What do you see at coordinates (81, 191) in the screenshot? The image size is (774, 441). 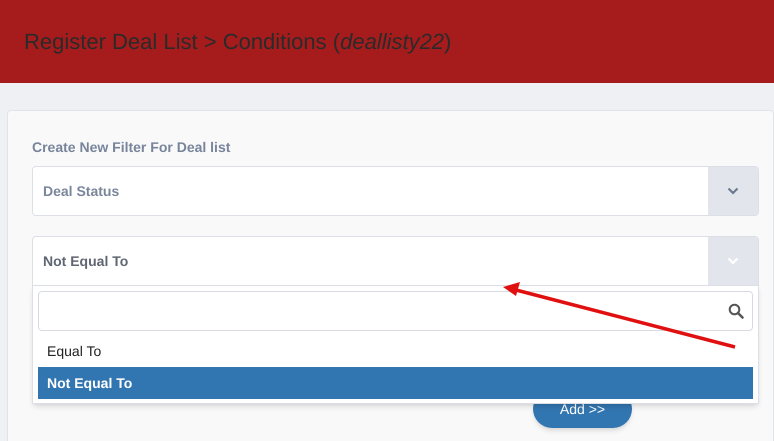 I see `select-value: Deal Status` at bounding box center [81, 191].